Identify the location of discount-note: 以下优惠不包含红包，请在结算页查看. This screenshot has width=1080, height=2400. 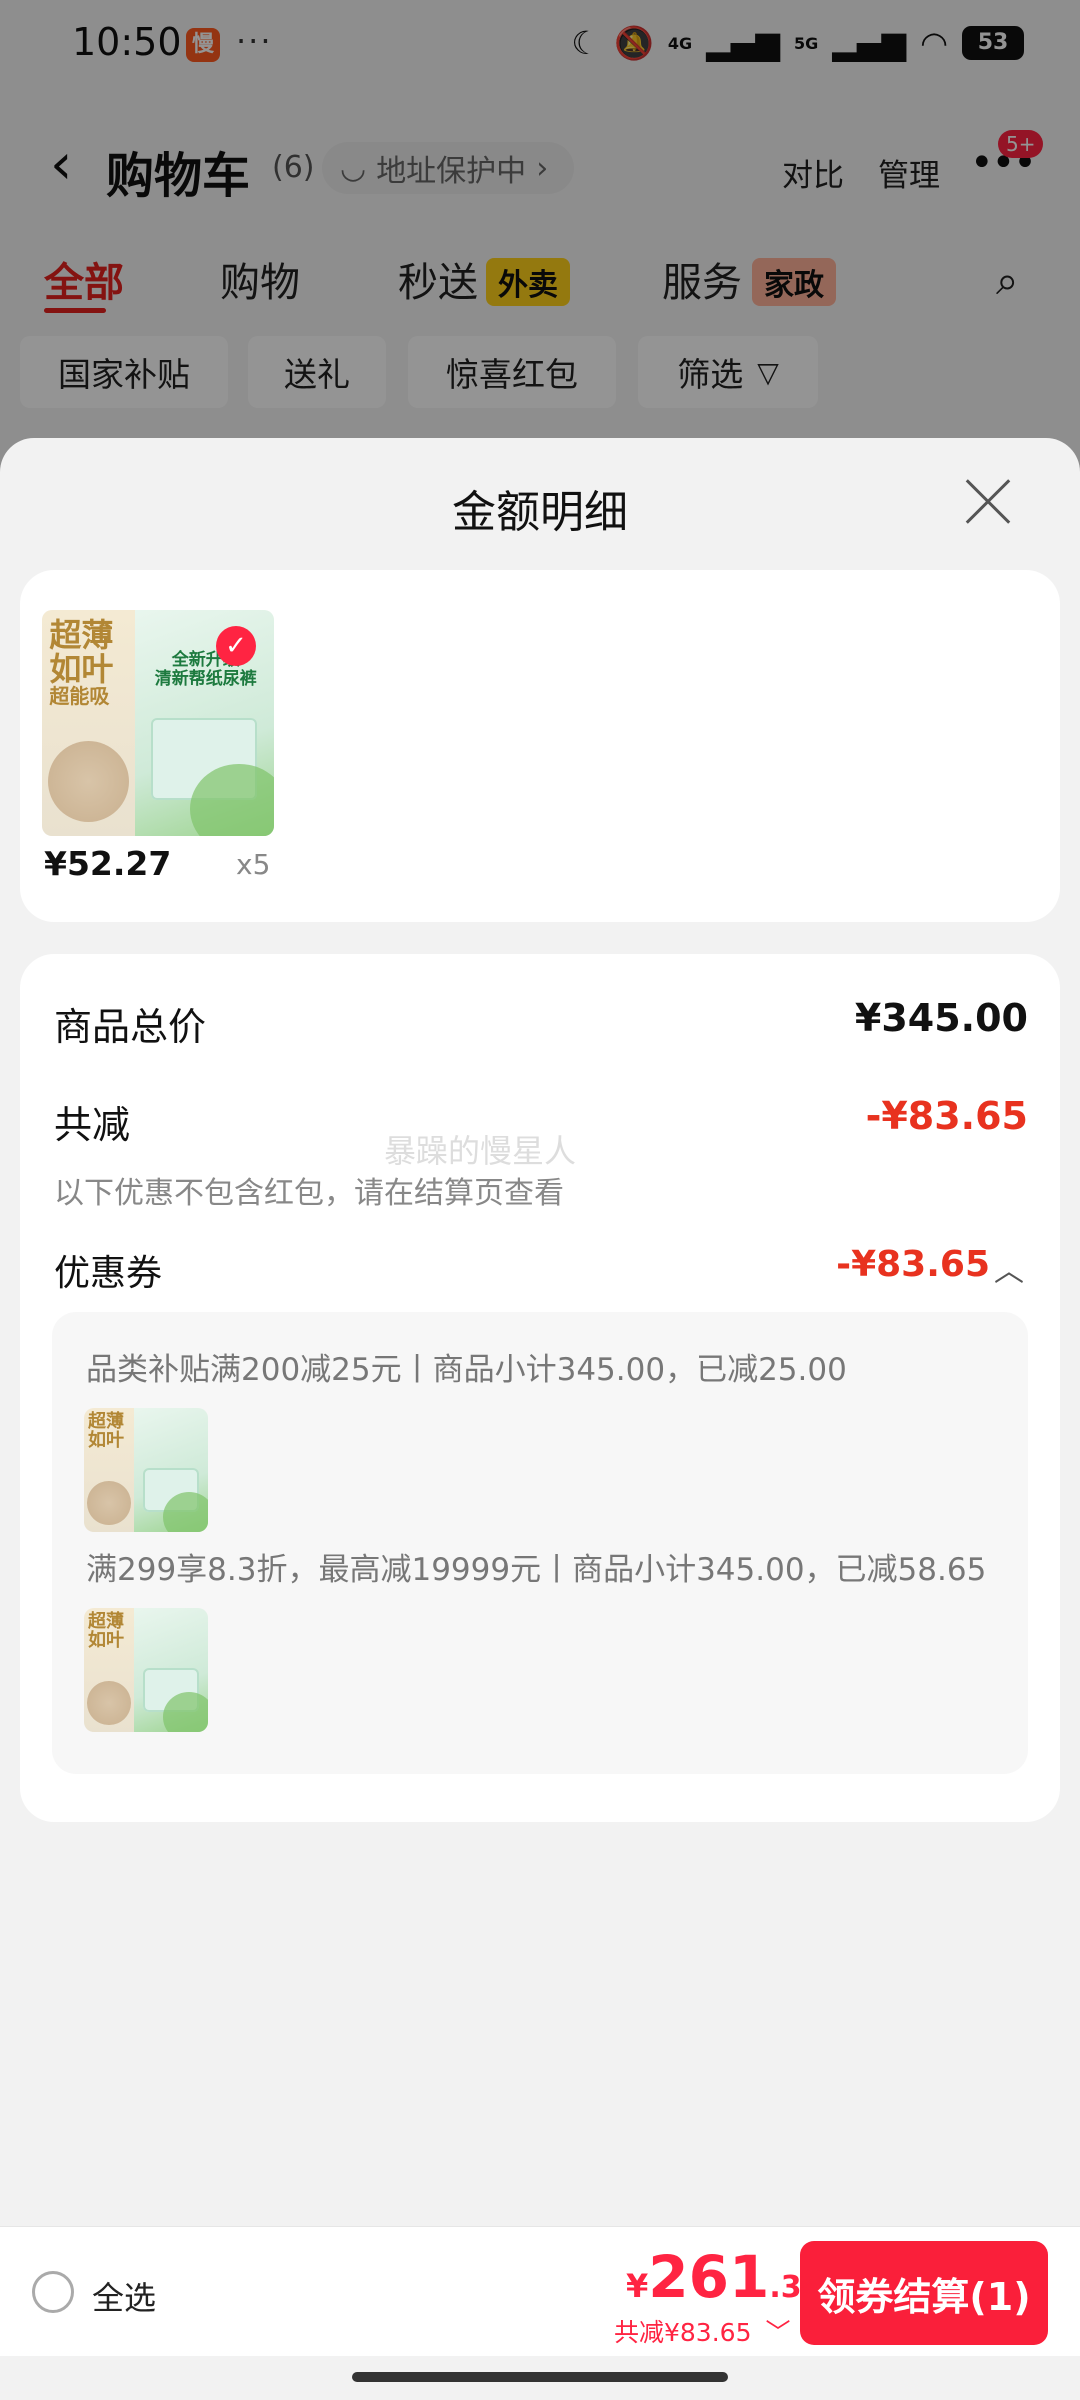
(309, 1193).